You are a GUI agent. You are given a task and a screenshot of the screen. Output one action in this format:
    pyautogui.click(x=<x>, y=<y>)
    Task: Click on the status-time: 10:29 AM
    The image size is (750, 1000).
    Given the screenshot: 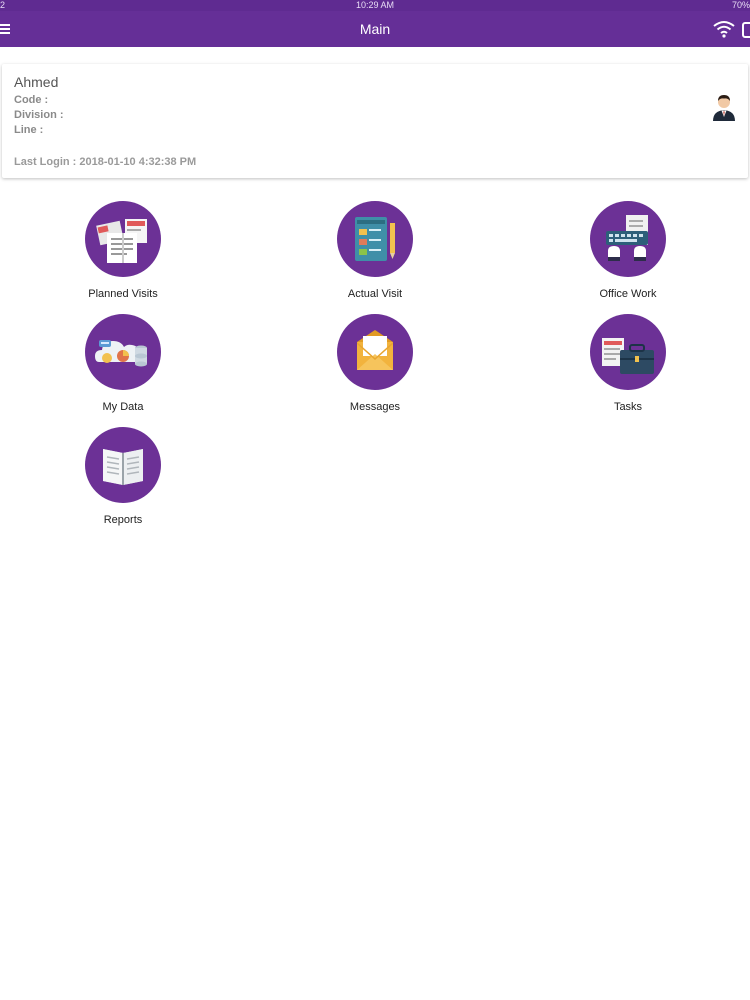 What is the action you would take?
    pyautogui.click(x=375, y=5)
    